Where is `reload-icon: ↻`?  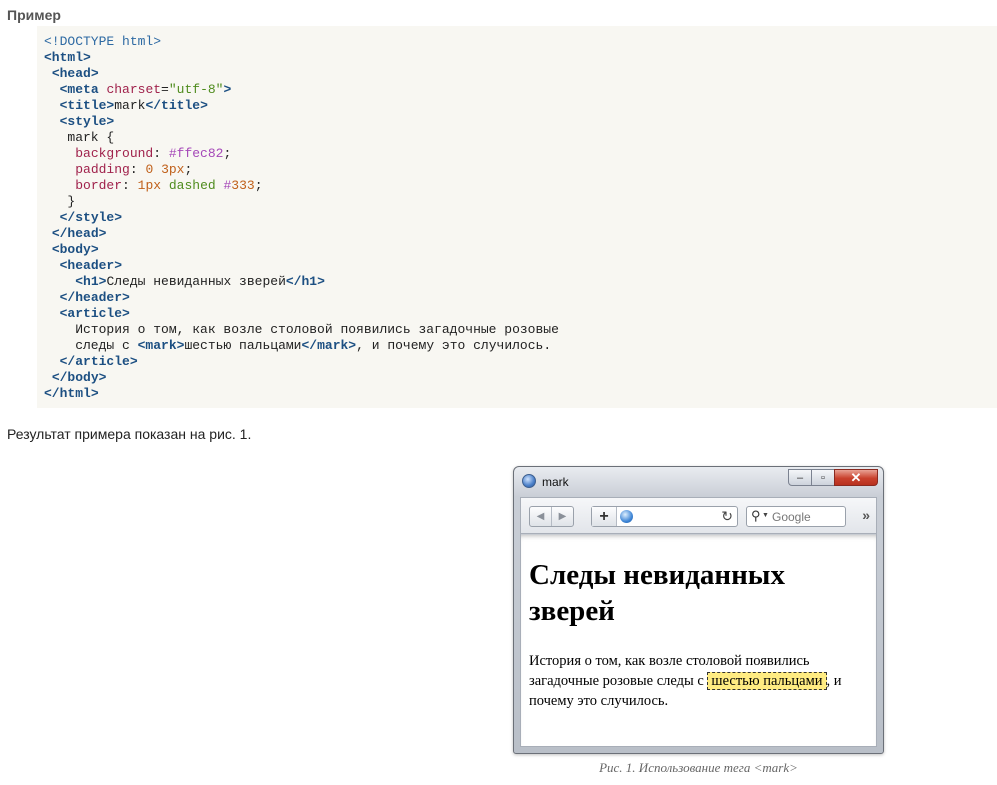 reload-icon: ↻ is located at coordinates (727, 516).